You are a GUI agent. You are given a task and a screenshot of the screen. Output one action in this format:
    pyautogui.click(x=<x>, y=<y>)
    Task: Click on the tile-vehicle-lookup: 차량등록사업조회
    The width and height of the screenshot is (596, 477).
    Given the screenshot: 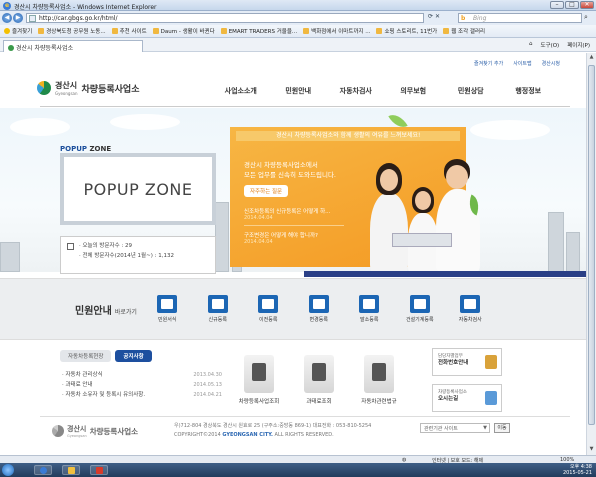 What is the action you would take?
    pyautogui.click(x=259, y=380)
    